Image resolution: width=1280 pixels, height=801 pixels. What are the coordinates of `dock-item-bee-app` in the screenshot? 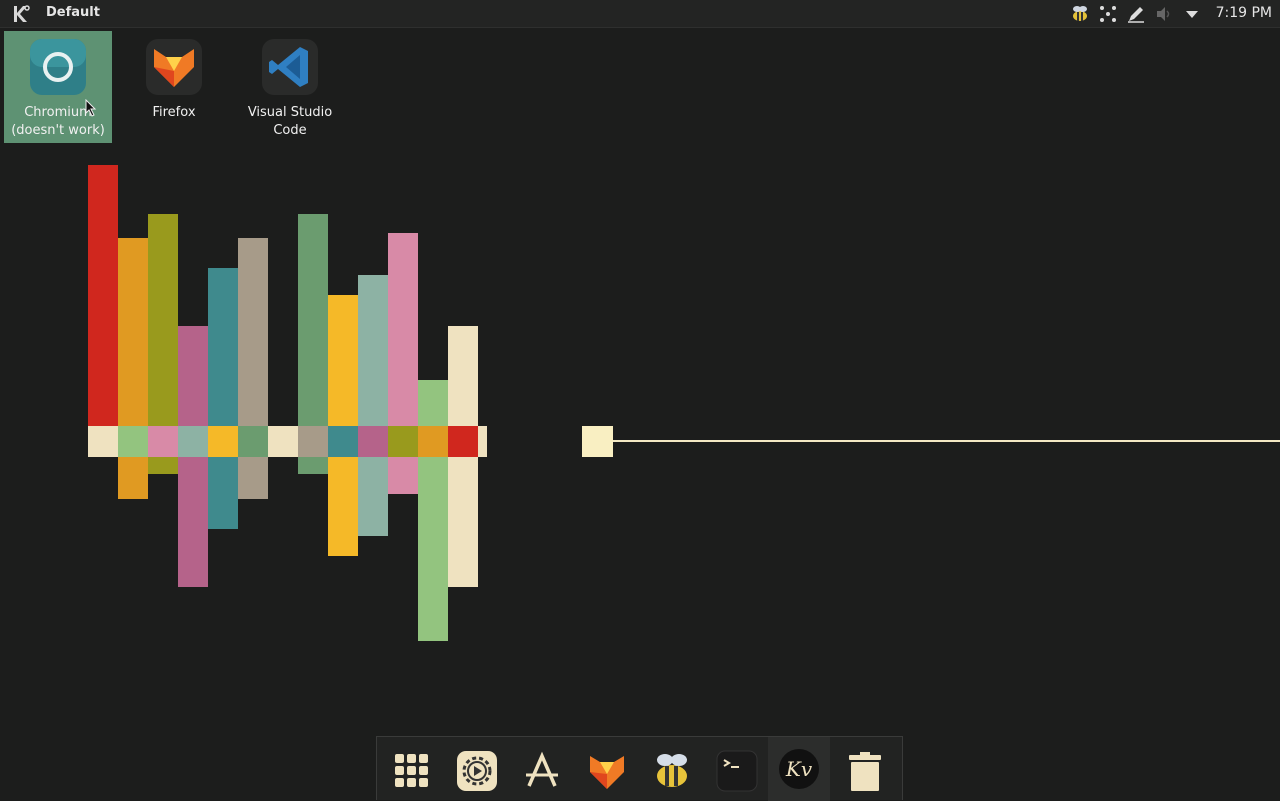 It's located at (672, 771).